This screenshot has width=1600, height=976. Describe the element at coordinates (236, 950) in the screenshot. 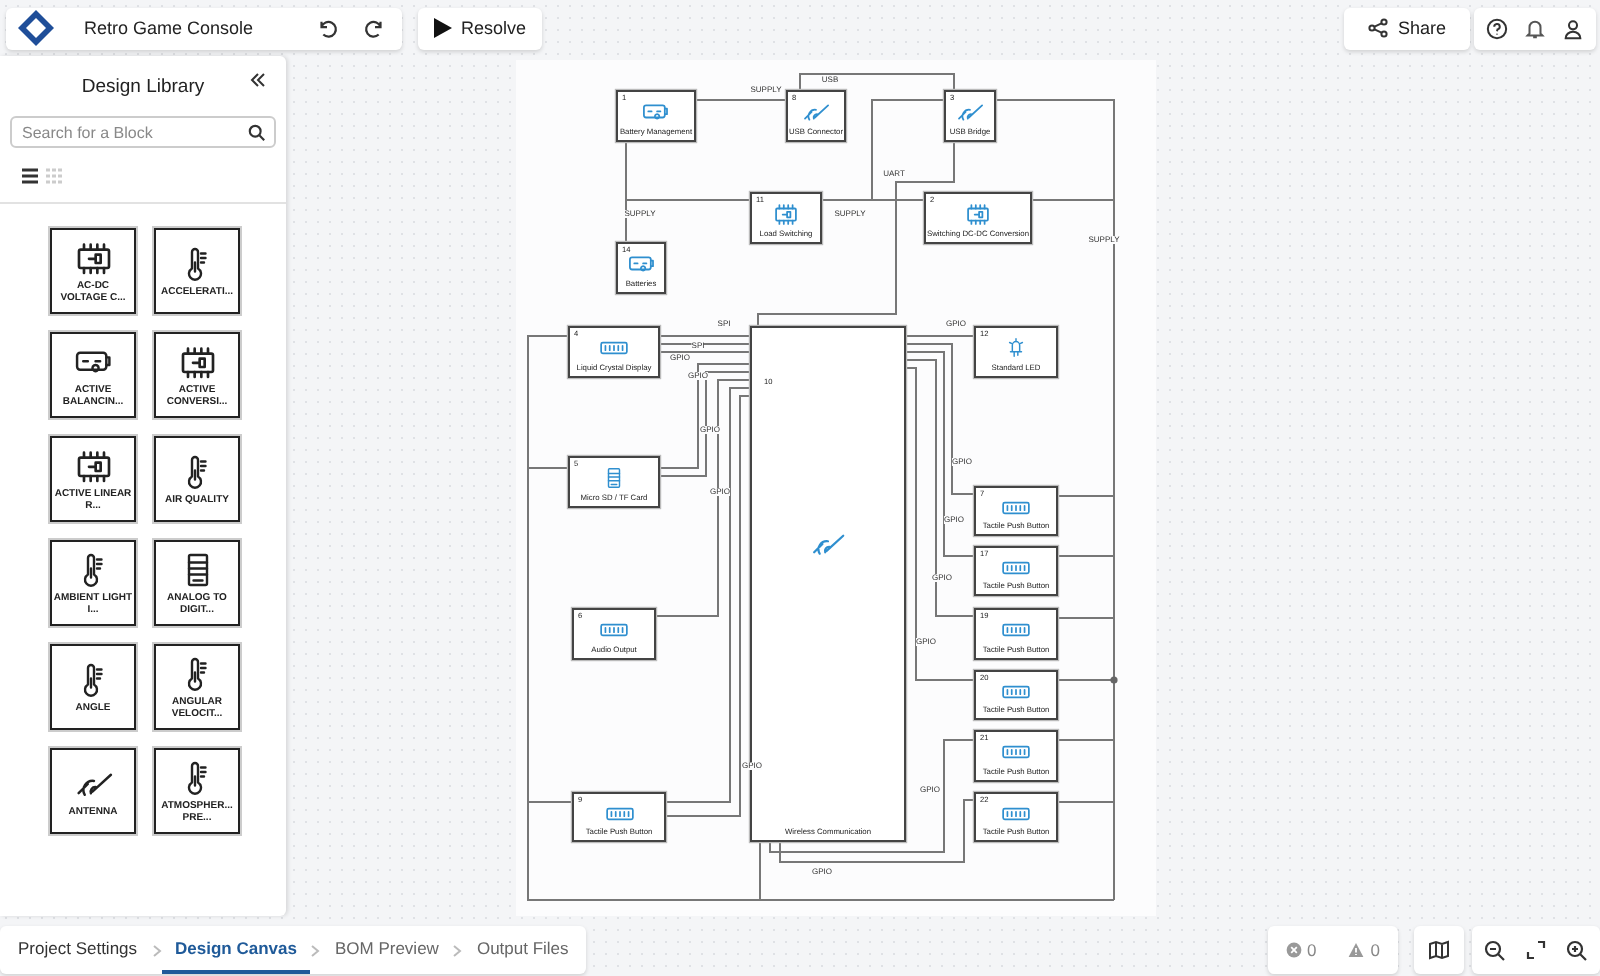

I see `step-tab: Design Canvas` at that location.